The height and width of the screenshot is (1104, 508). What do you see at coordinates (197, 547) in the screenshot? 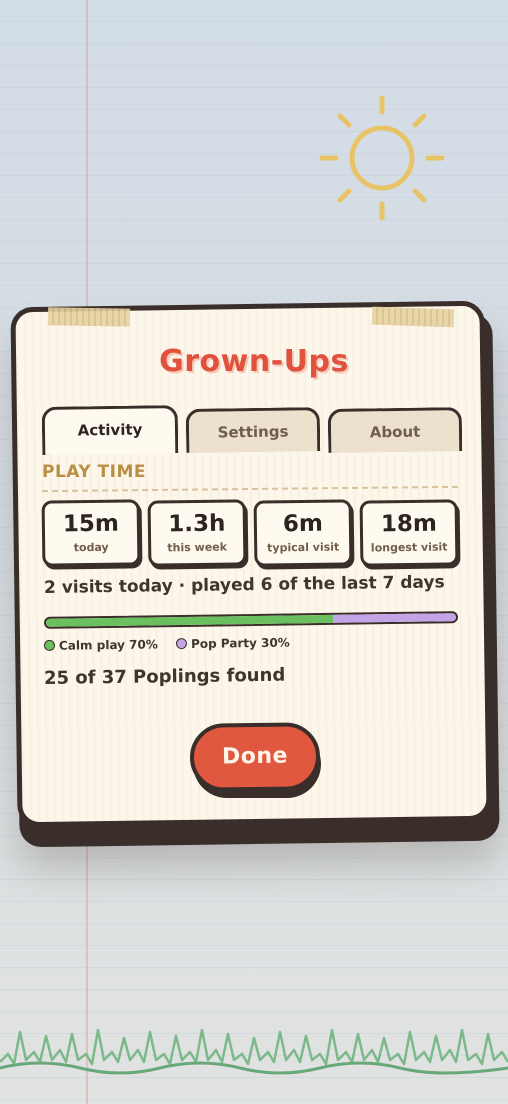
I see `stat-label: this week` at bounding box center [197, 547].